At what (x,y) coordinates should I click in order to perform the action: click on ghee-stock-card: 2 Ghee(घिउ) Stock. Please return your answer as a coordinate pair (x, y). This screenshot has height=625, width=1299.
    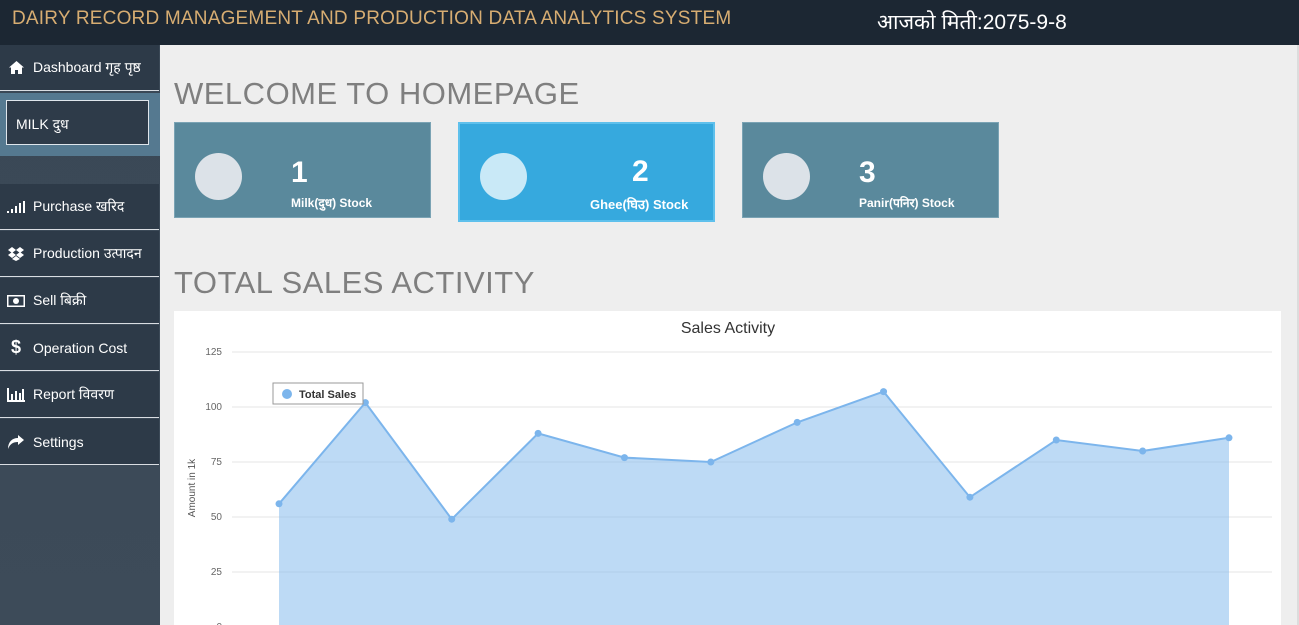
    Looking at the image, I should click on (586, 172).